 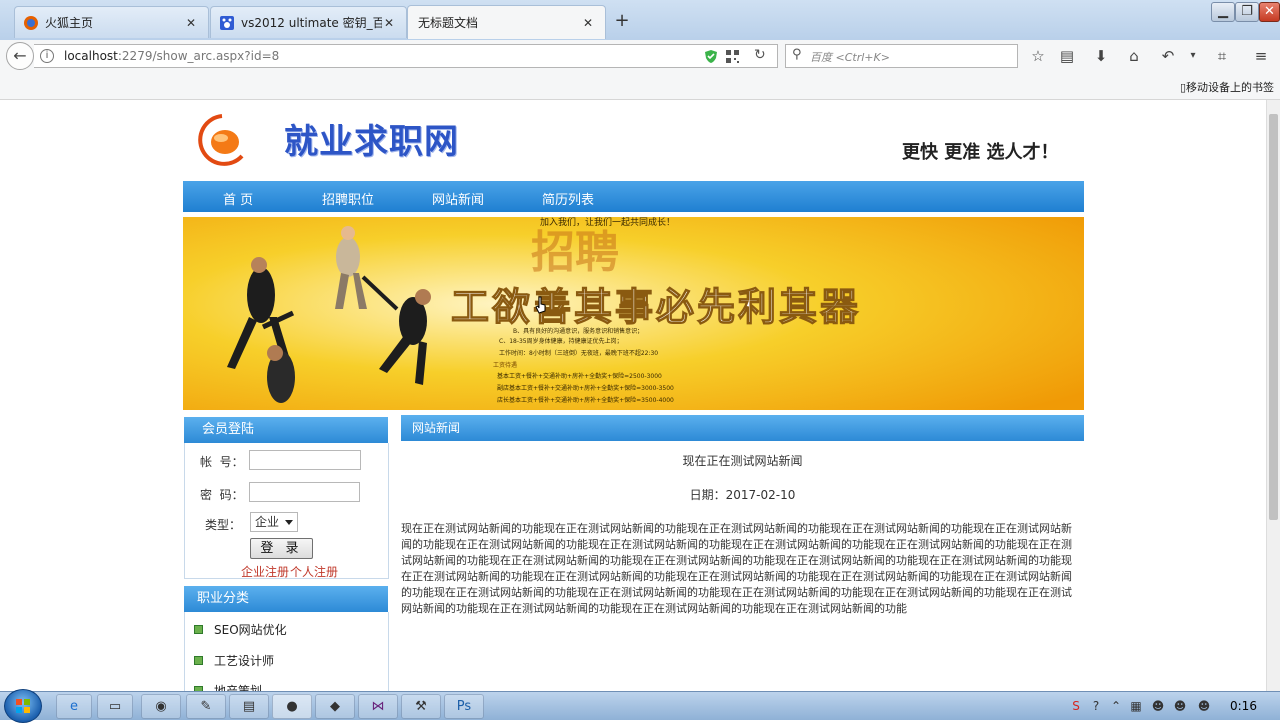 I want to click on tab-baidu: vs2012 ultimate 密钥_百... ✕, so click(x=308, y=22).